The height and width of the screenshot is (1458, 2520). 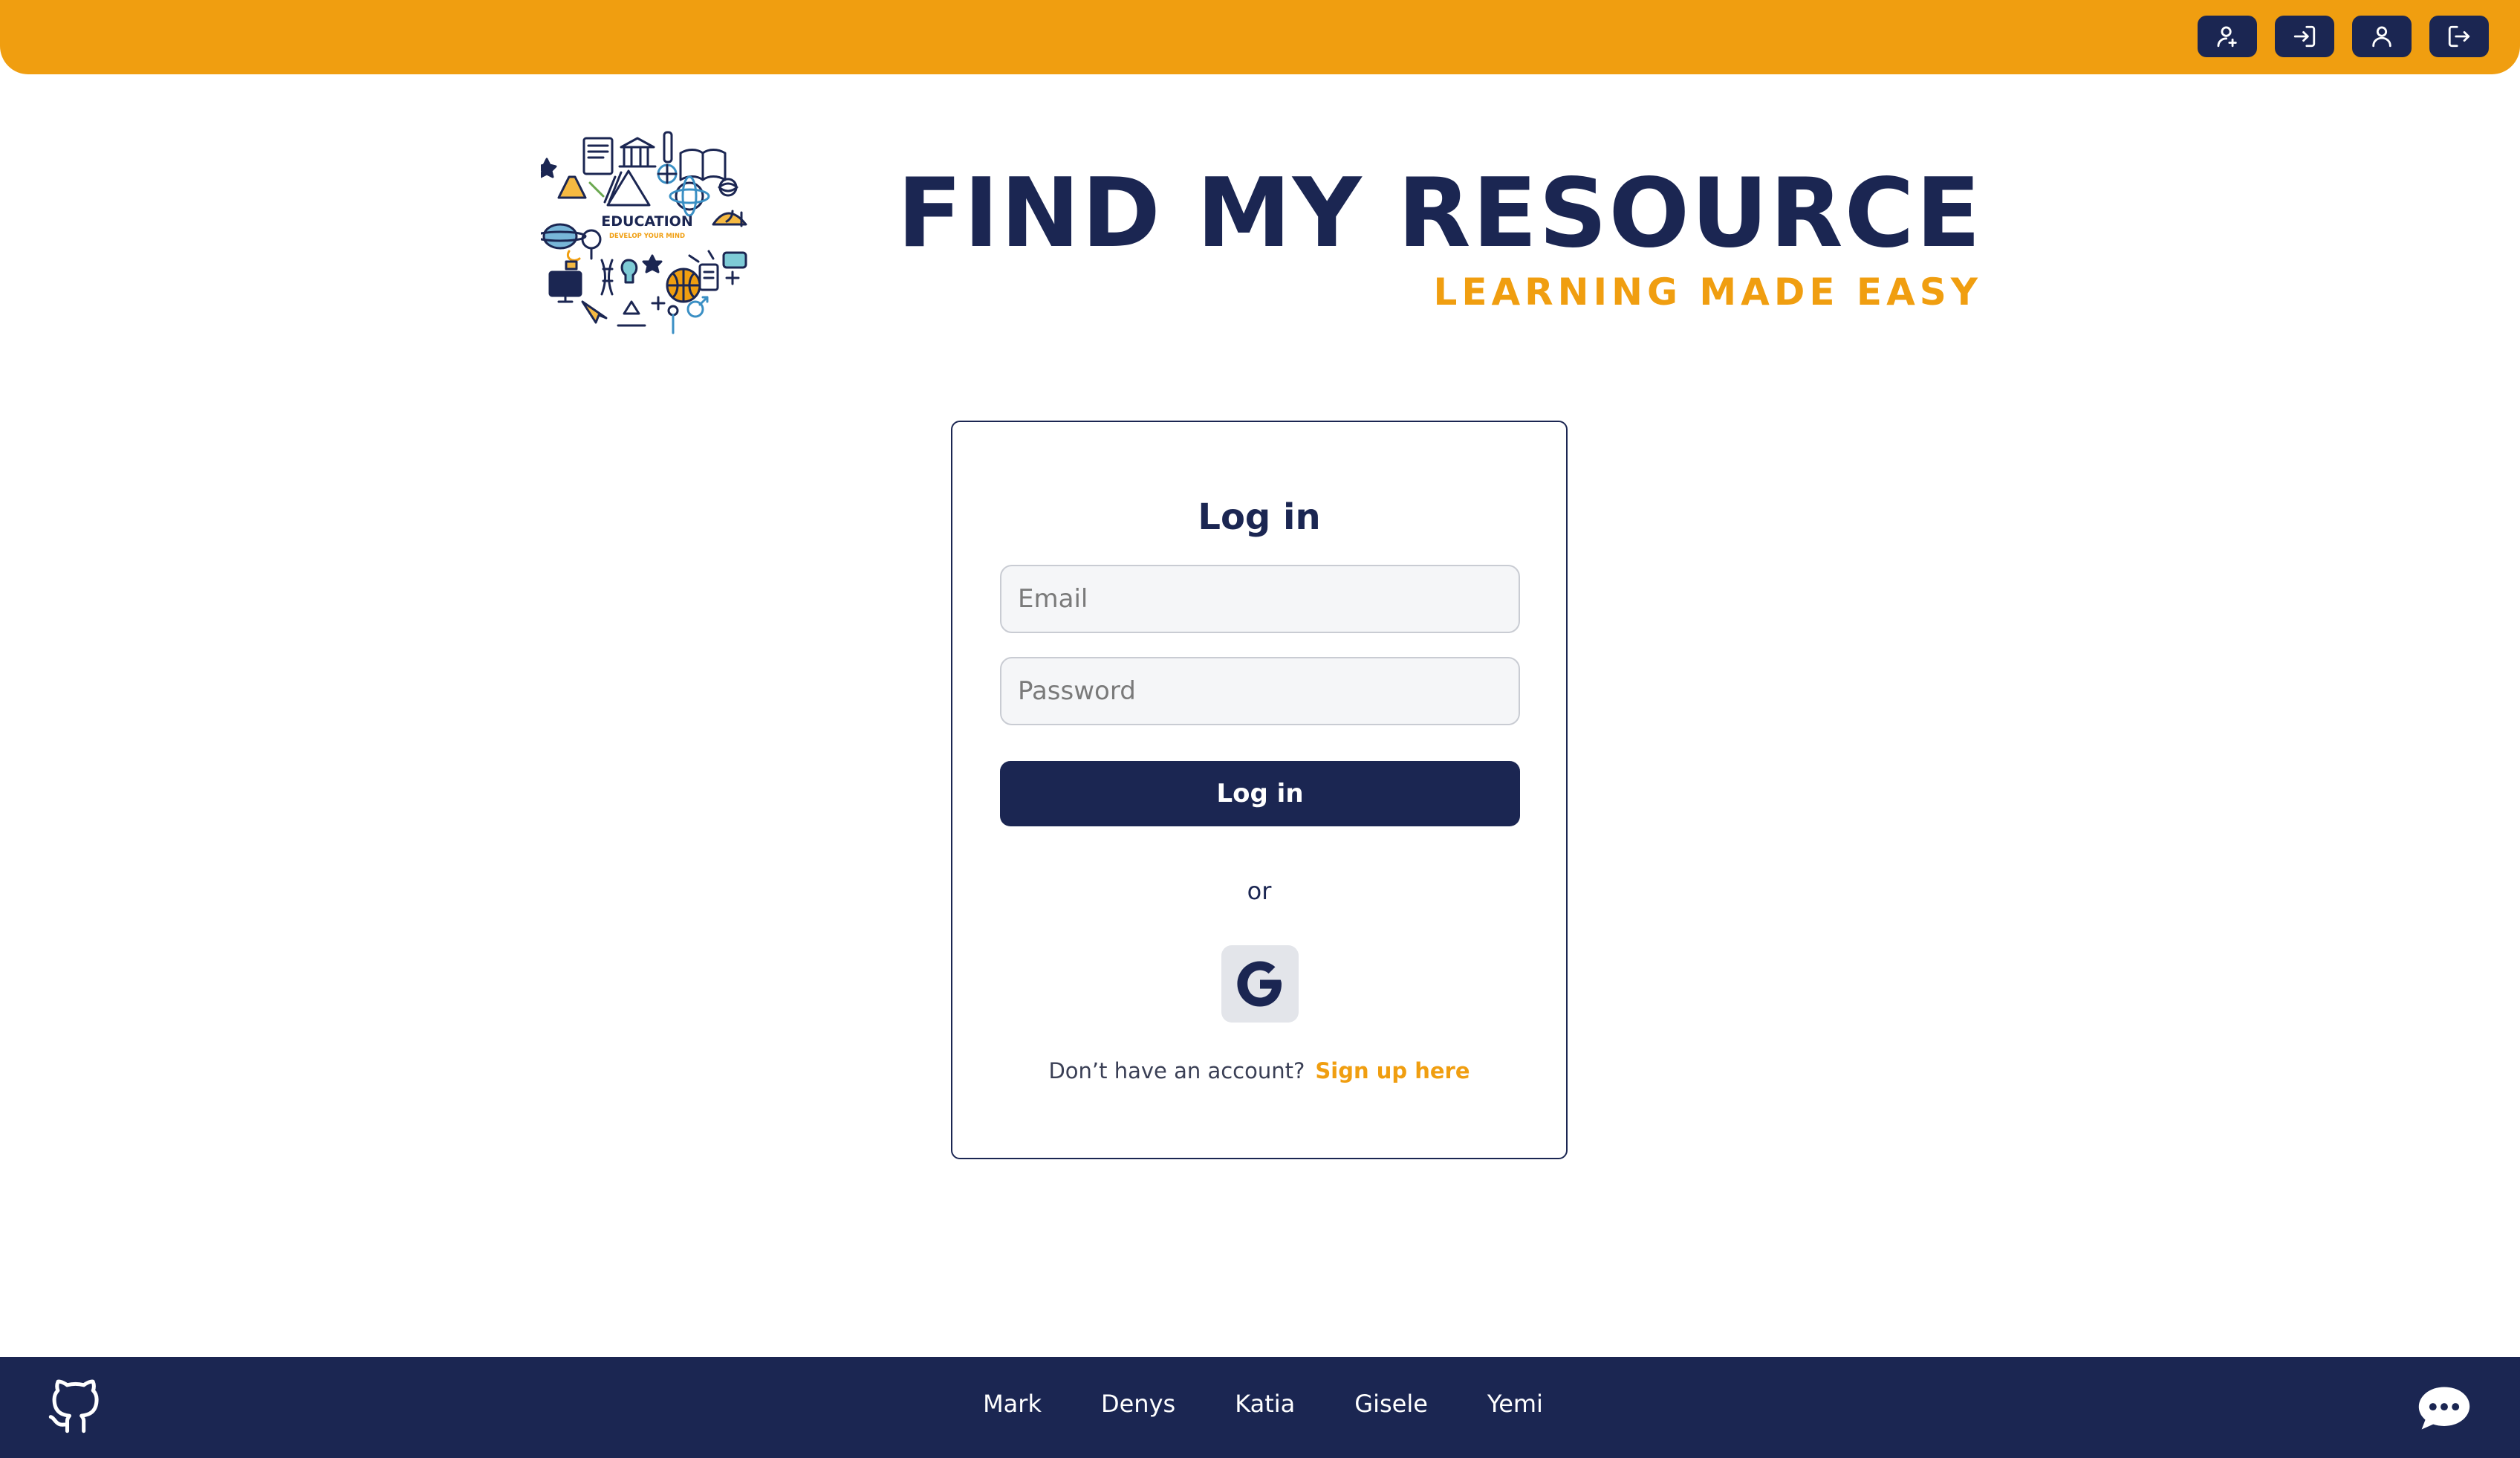 I want to click on brand: FIND MY RESOURCE LEARNING MADE EASY, so click(x=1440, y=240).